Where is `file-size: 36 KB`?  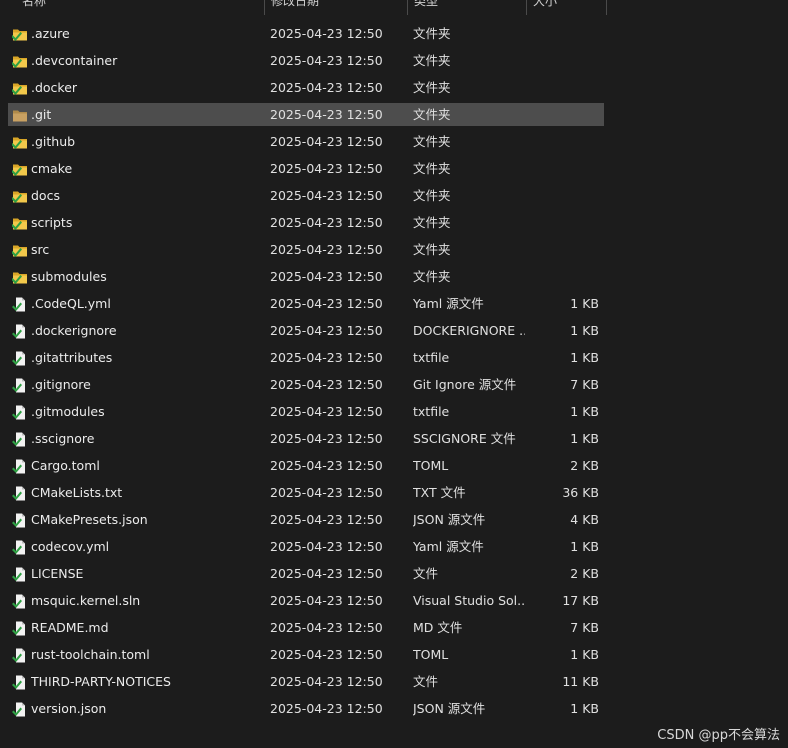 file-size: 36 KB is located at coordinates (580, 492).